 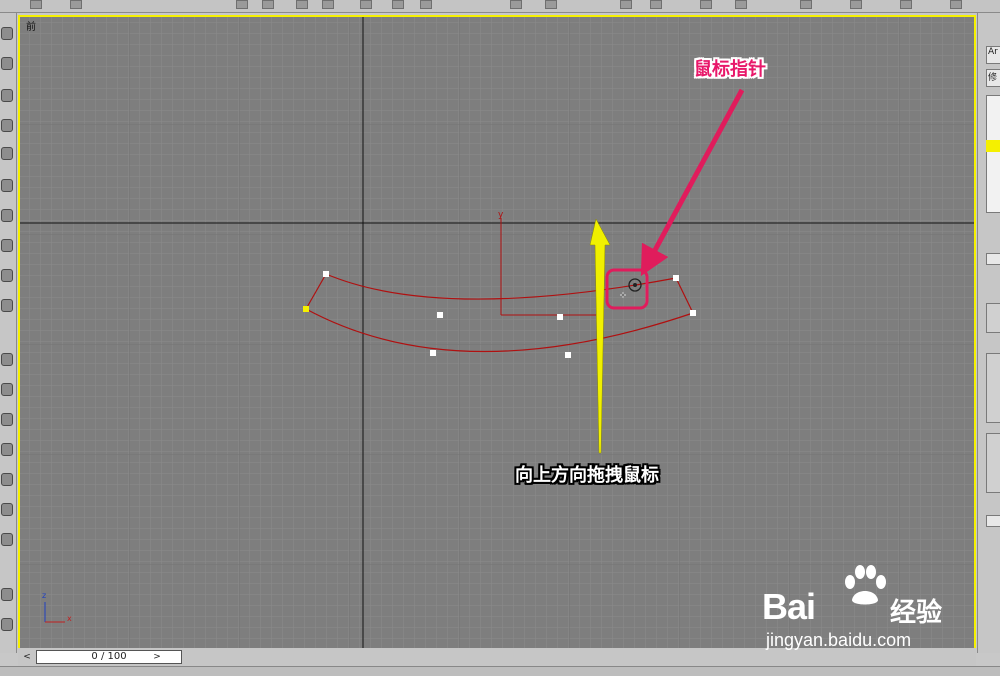 What do you see at coordinates (7, 95) in the screenshot?
I see `hierarchy-icon` at bounding box center [7, 95].